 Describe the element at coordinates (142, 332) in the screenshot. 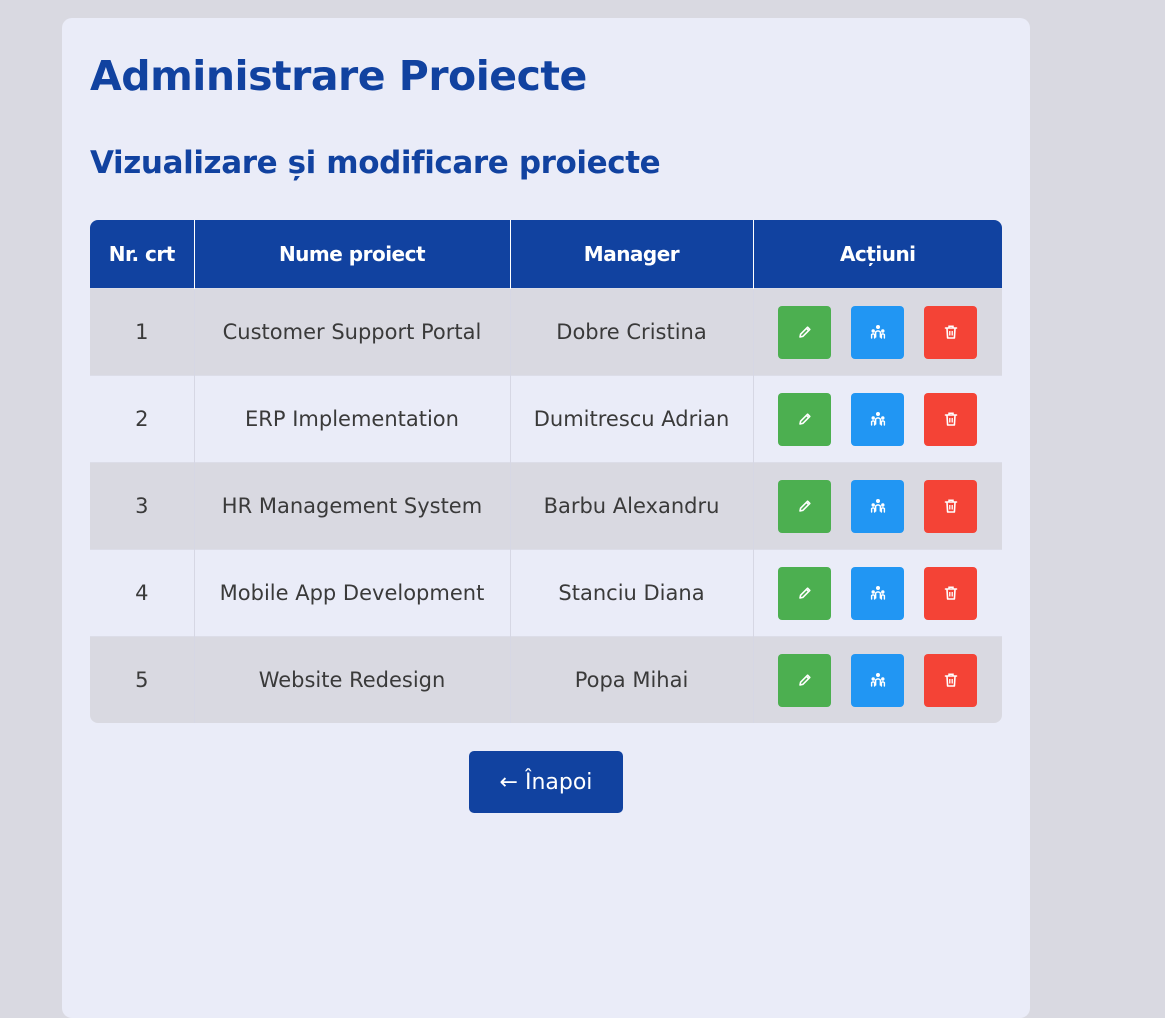

I see `cell-nr-crt: 1` at that location.